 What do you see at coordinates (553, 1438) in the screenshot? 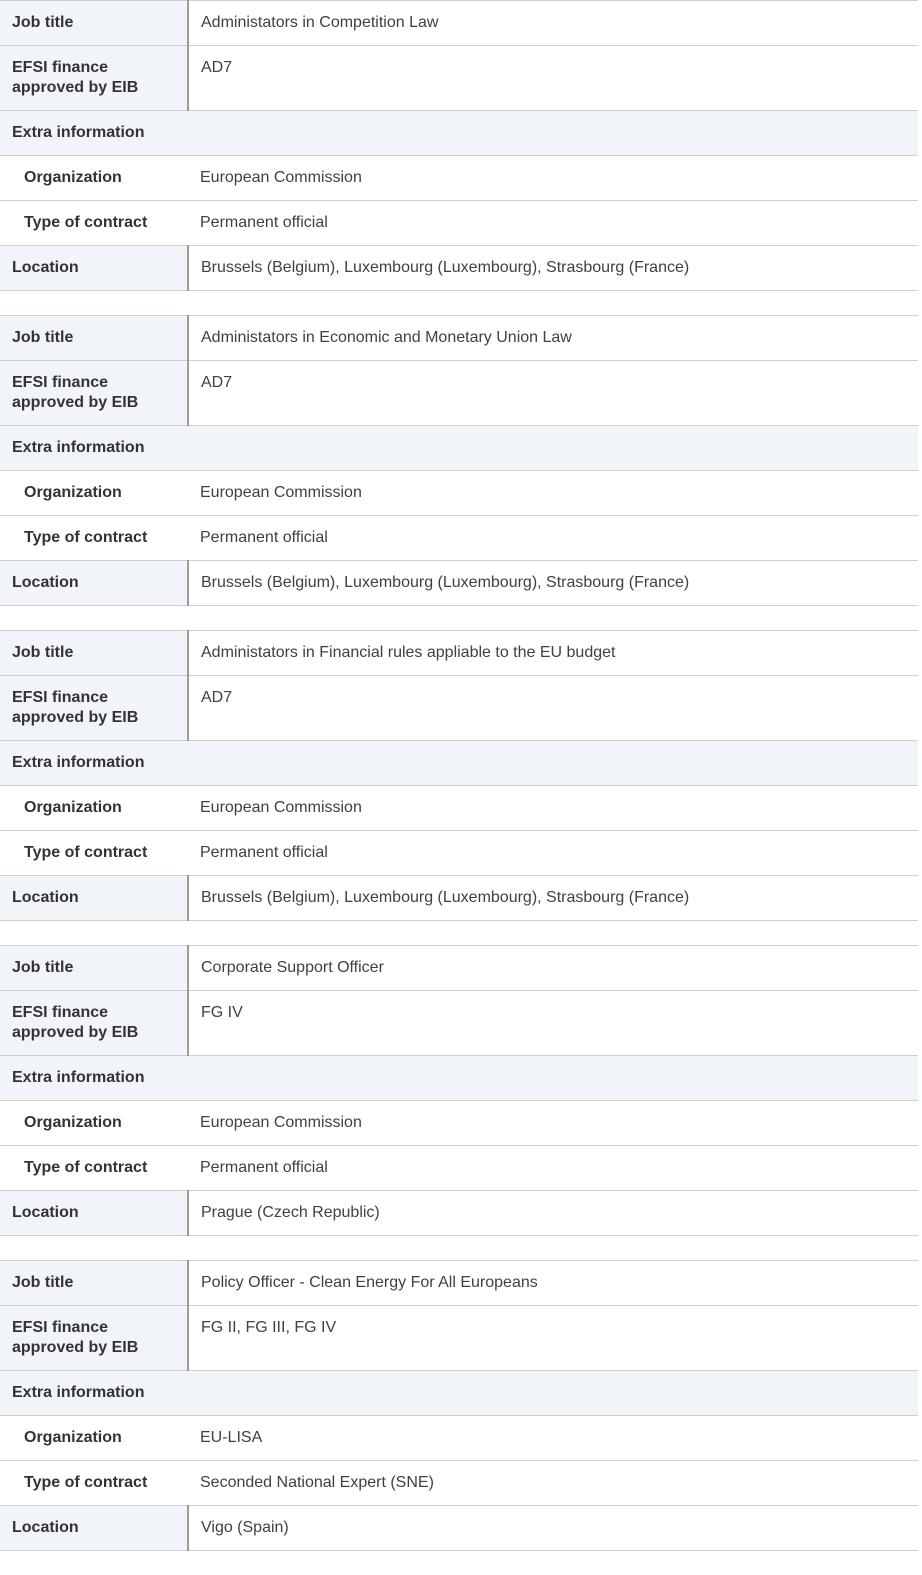
I see `organization-value: EU-LISA` at bounding box center [553, 1438].